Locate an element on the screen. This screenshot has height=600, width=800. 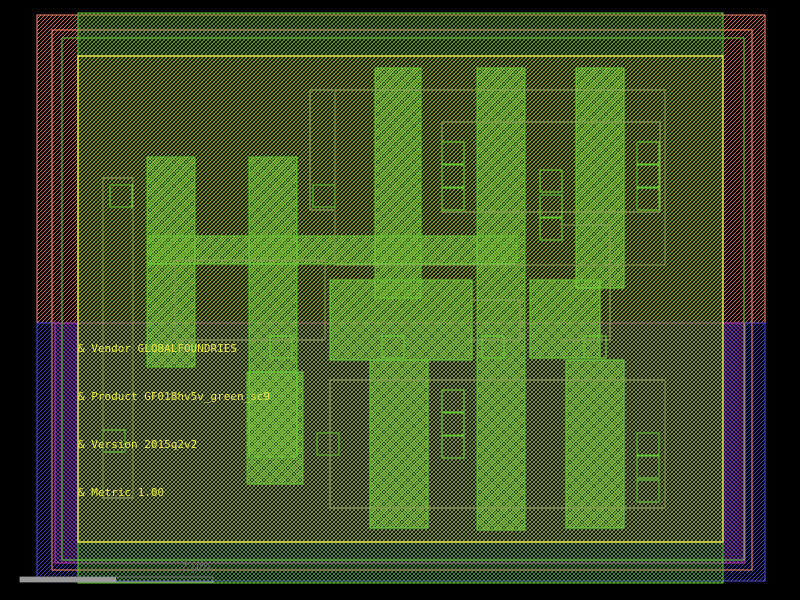
scale-bar-label: 2 µm is located at coordinates (195, 567).